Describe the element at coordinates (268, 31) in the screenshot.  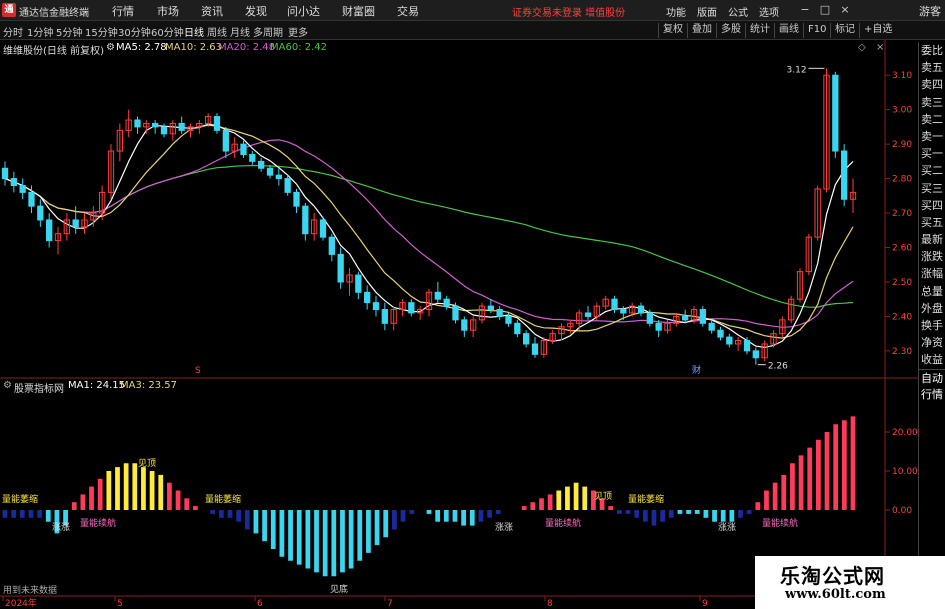
I see `period-multi: 多周期` at that location.